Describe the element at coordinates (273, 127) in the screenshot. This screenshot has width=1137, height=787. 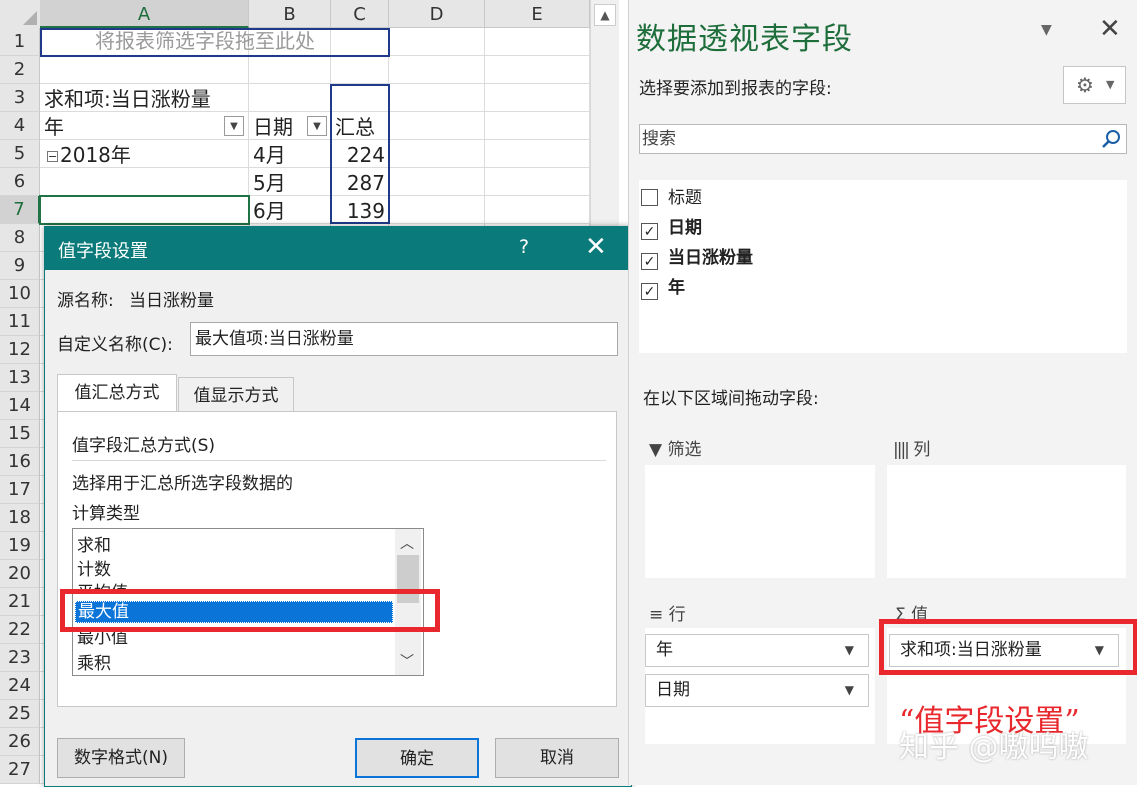
I see `col-label-cell: 日期` at that location.